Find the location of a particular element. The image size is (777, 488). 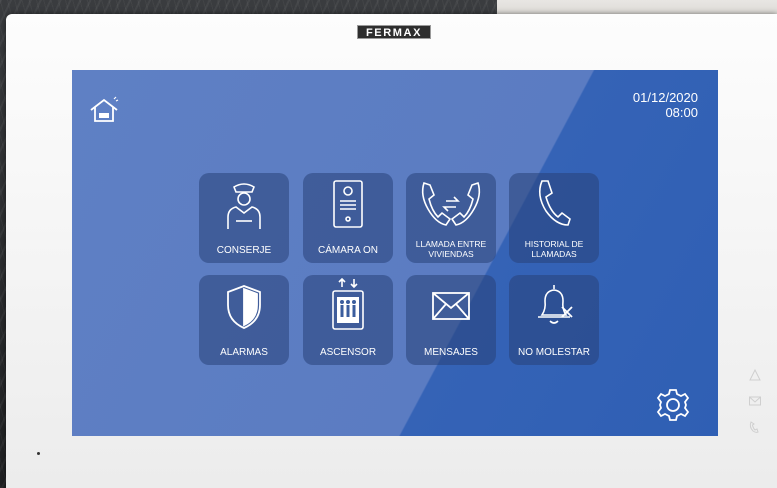

tile-alarmas: ALARMAS is located at coordinates (244, 320).